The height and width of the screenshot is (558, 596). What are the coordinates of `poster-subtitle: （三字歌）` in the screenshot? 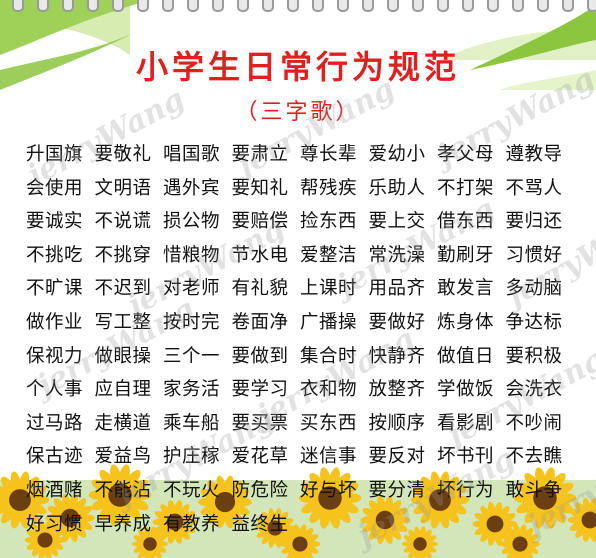 It's located at (298, 112).